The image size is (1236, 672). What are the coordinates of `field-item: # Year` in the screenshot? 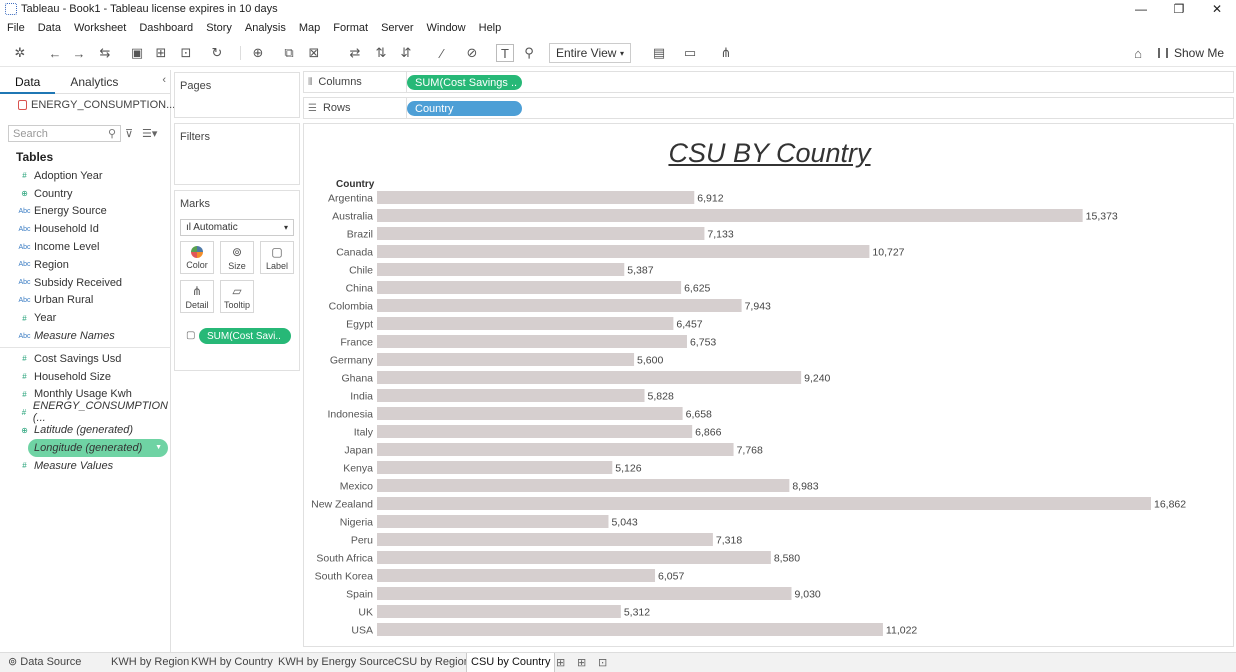 It's located at (85, 318).